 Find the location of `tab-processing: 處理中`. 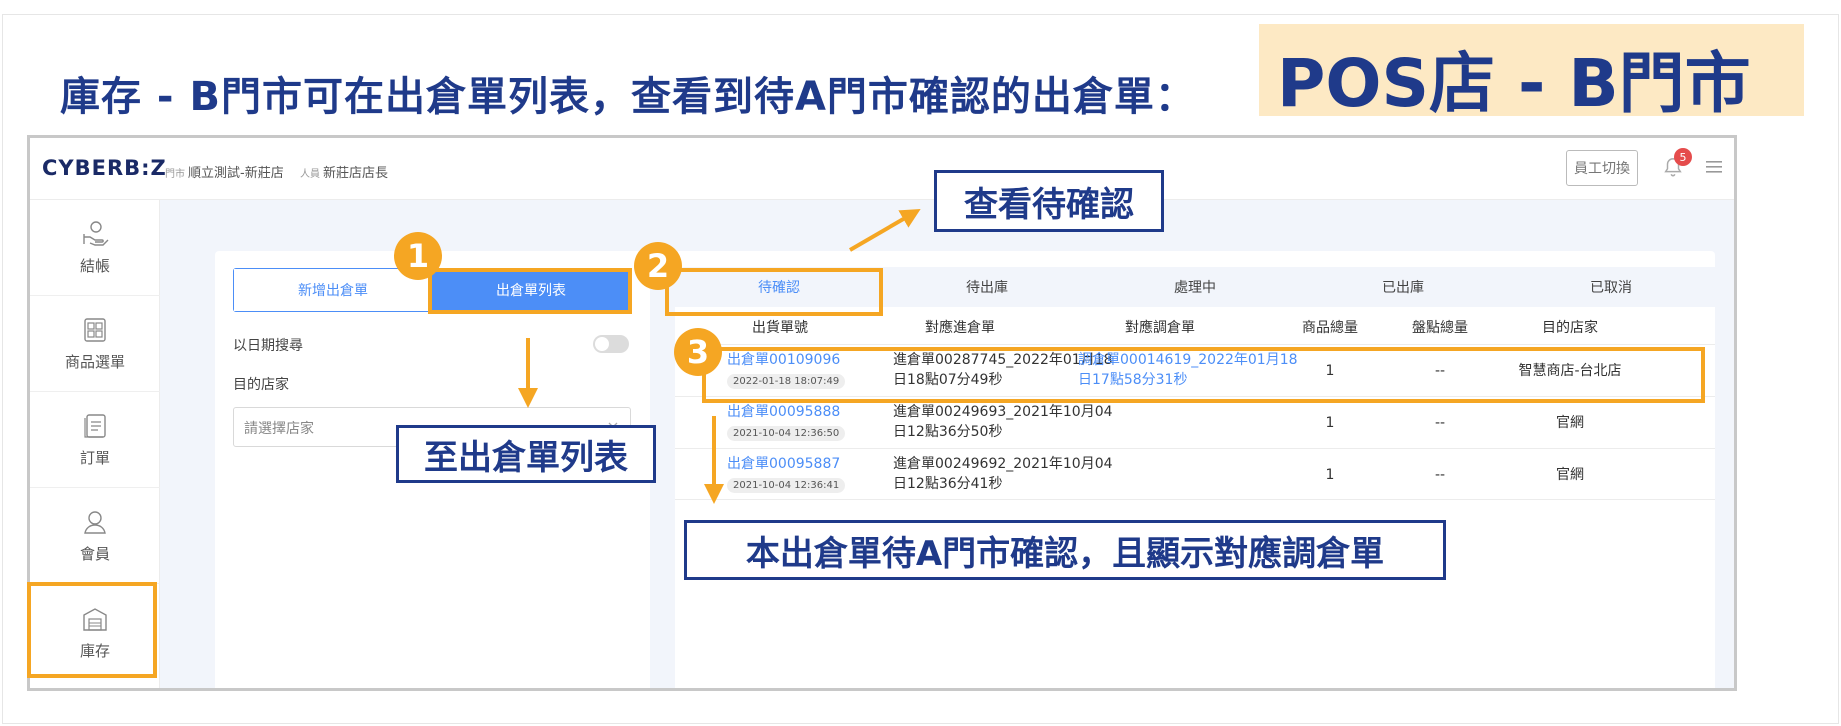

tab-processing: 處理中 is located at coordinates (1195, 287).